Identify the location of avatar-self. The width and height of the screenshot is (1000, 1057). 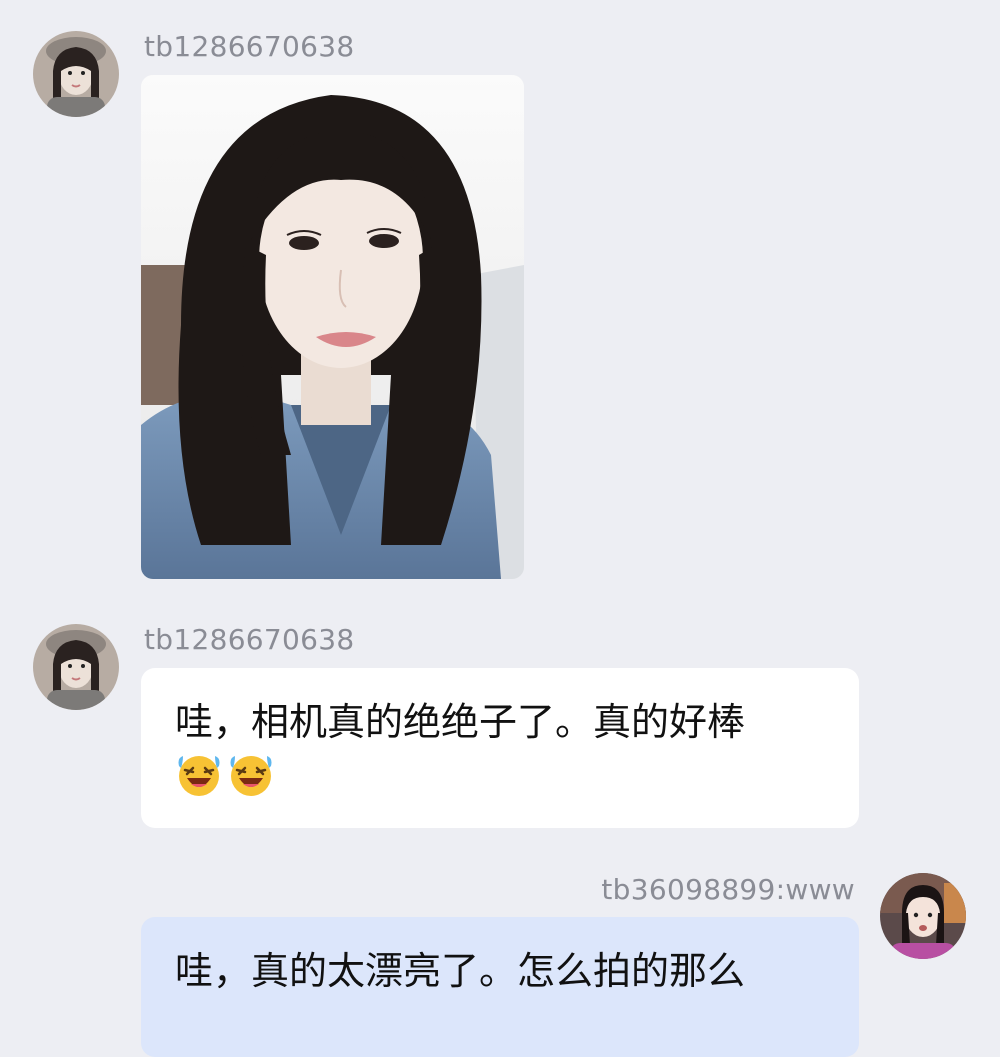
(923, 916).